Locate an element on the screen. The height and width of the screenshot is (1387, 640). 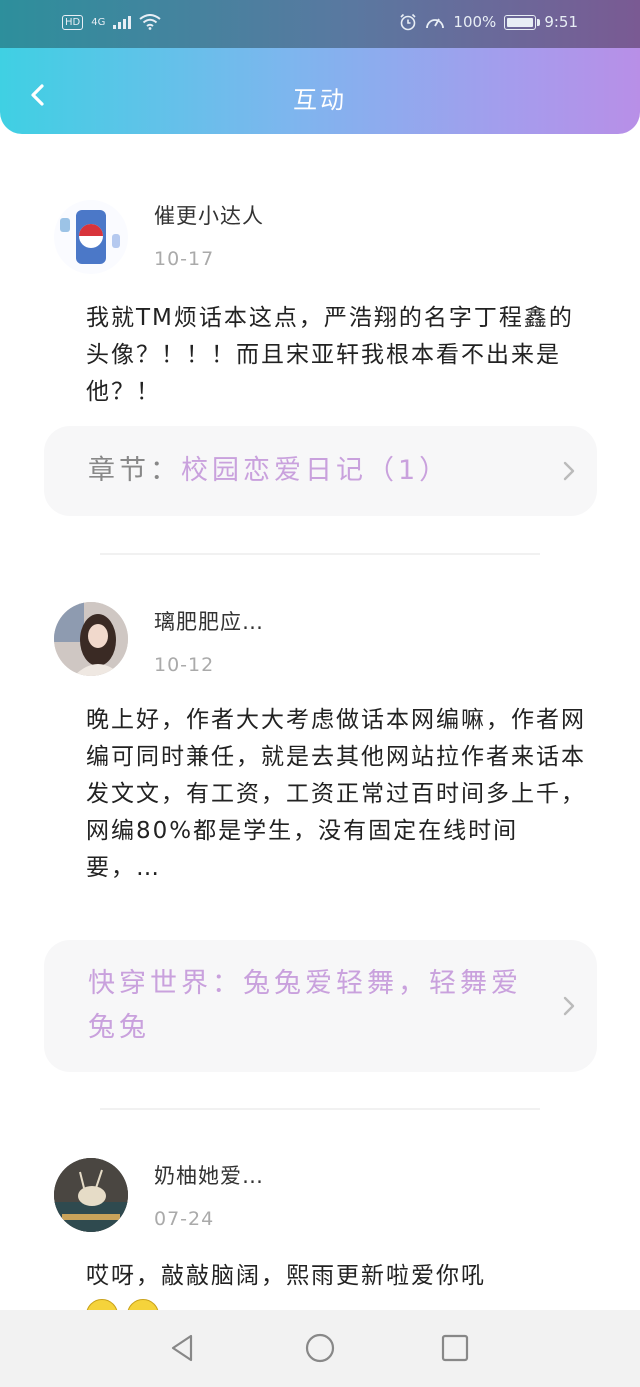
chapter-text: 章节：校园恋爱日记（1） is located at coordinates (312, 471).